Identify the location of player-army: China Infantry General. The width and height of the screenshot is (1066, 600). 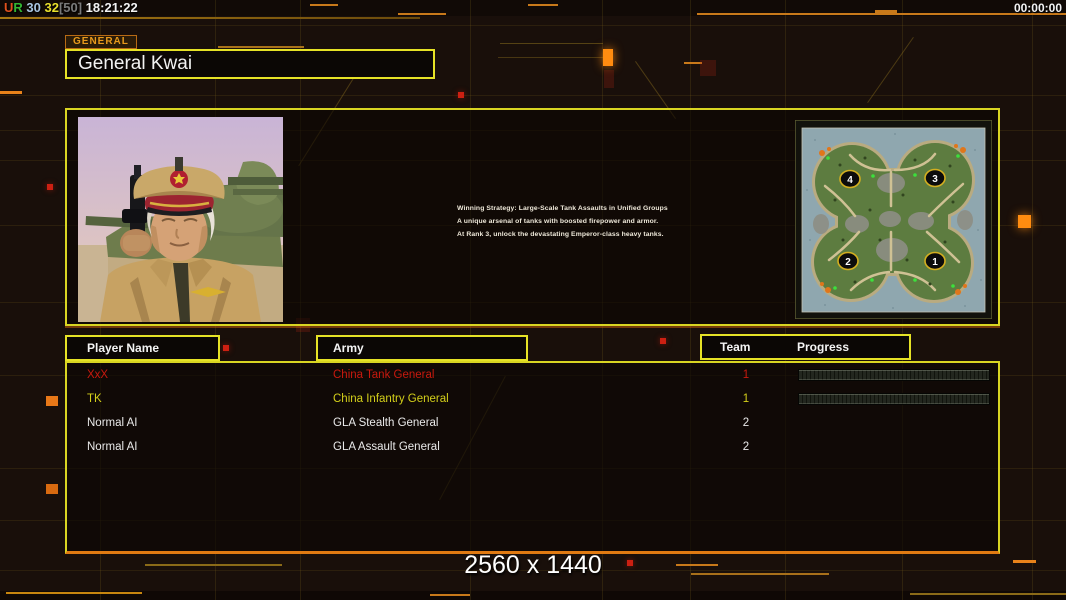
(391, 399).